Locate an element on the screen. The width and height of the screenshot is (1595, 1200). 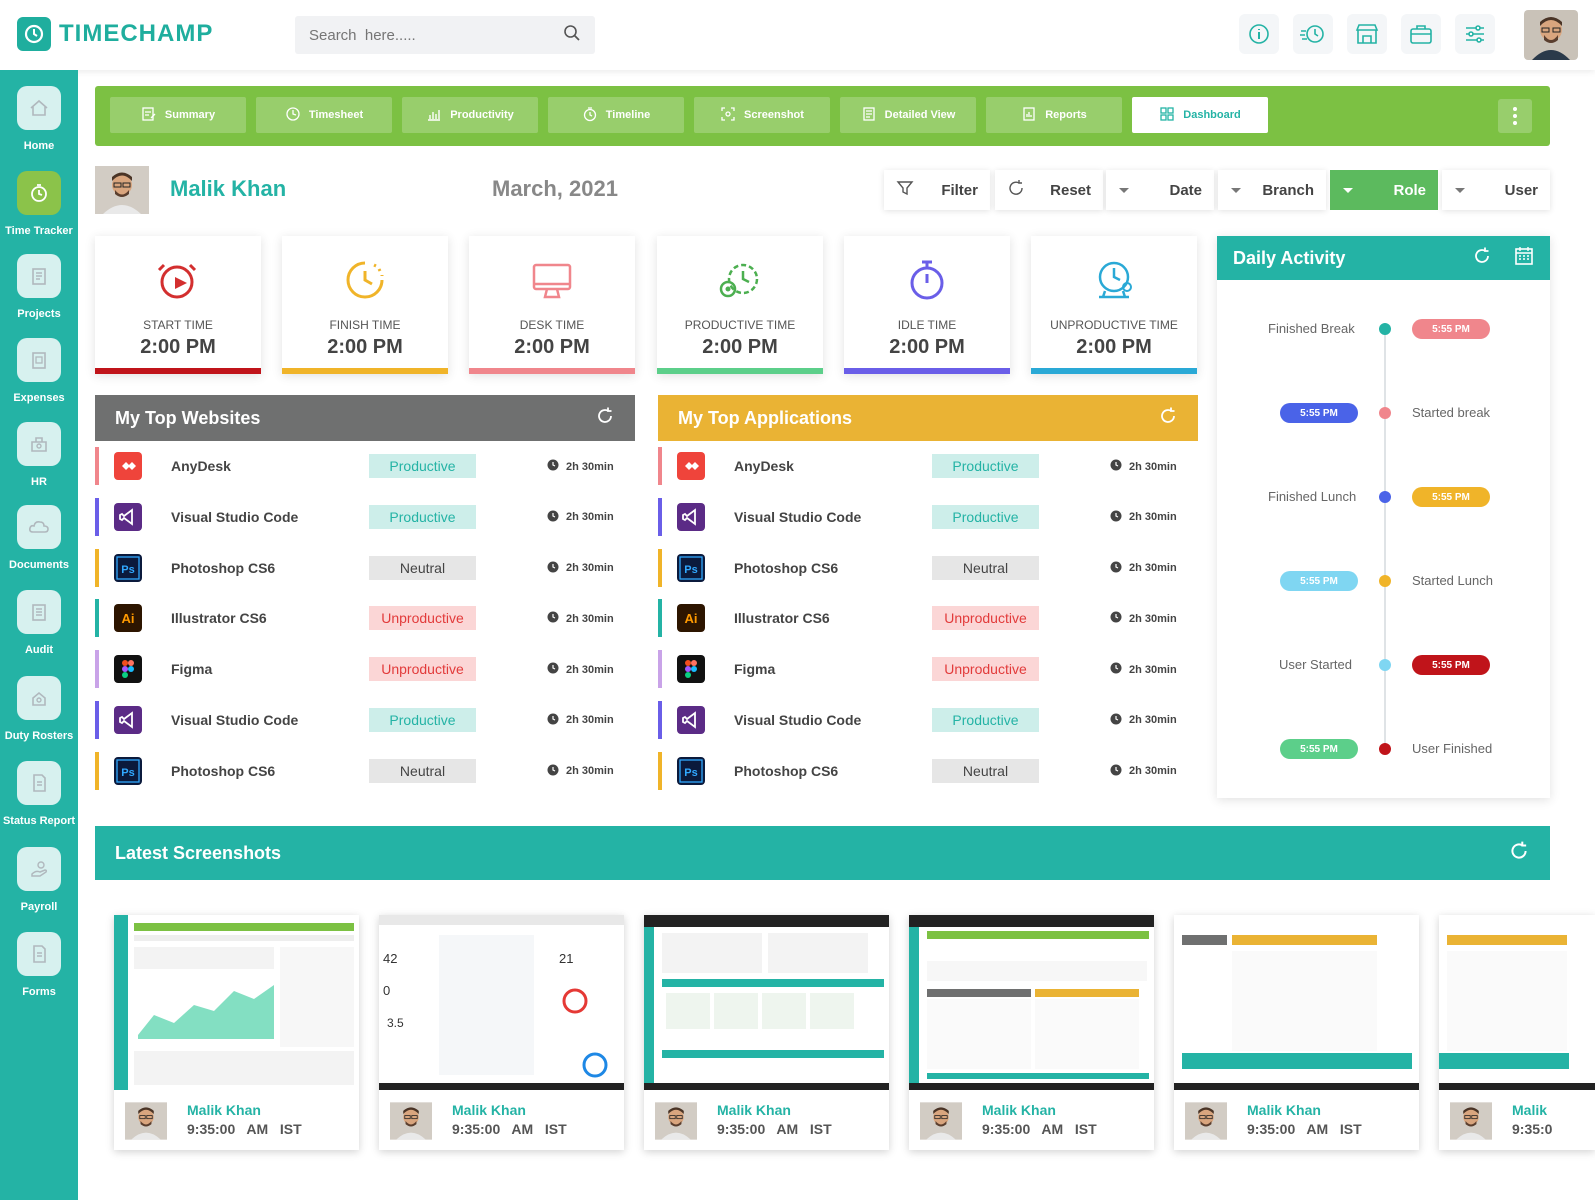
chevron-down-icon is located at coordinates (1348, 190).